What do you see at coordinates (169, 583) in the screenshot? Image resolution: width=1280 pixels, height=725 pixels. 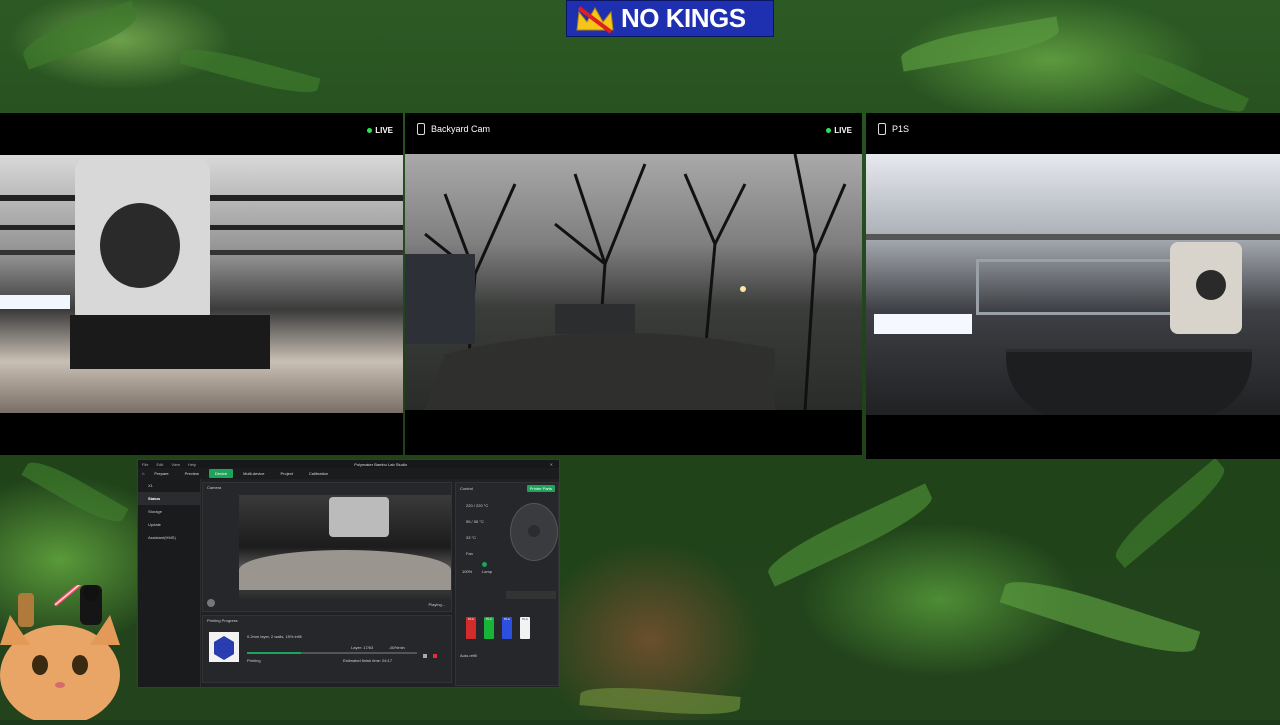 I see `sidebar: X1 Status Storage Update Assistant(HMS)` at bounding box center [169, 583].